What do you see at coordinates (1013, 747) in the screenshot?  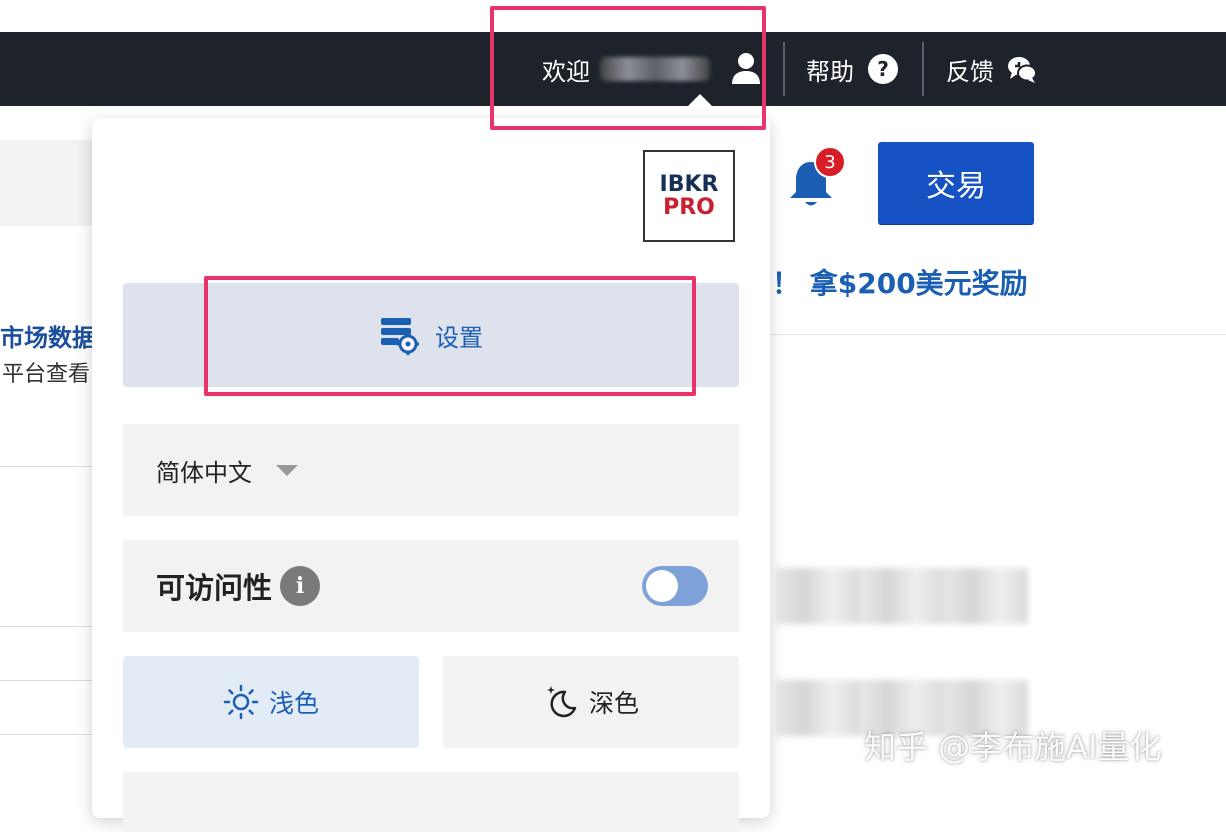 I see `watermark: 知乎 @李布施AI量化` at bounding box center [1013, 747].